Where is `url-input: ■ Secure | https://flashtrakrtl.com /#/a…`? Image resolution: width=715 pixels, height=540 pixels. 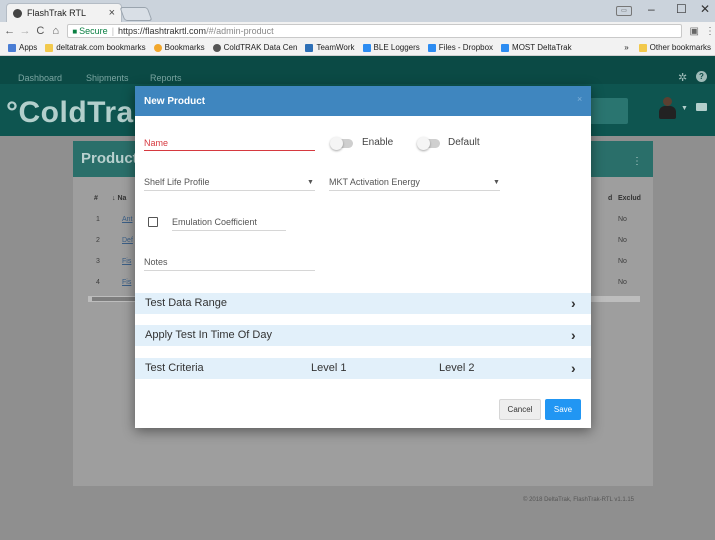
url-input: ■ Secure | https://flashtrakrtl.com /#/a… is located at coordinates (374, 31).